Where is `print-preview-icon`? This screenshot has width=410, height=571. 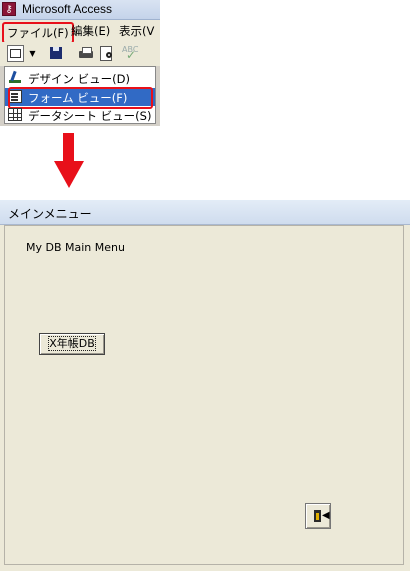
print-preview-icon is located at coordinates (106, 53).